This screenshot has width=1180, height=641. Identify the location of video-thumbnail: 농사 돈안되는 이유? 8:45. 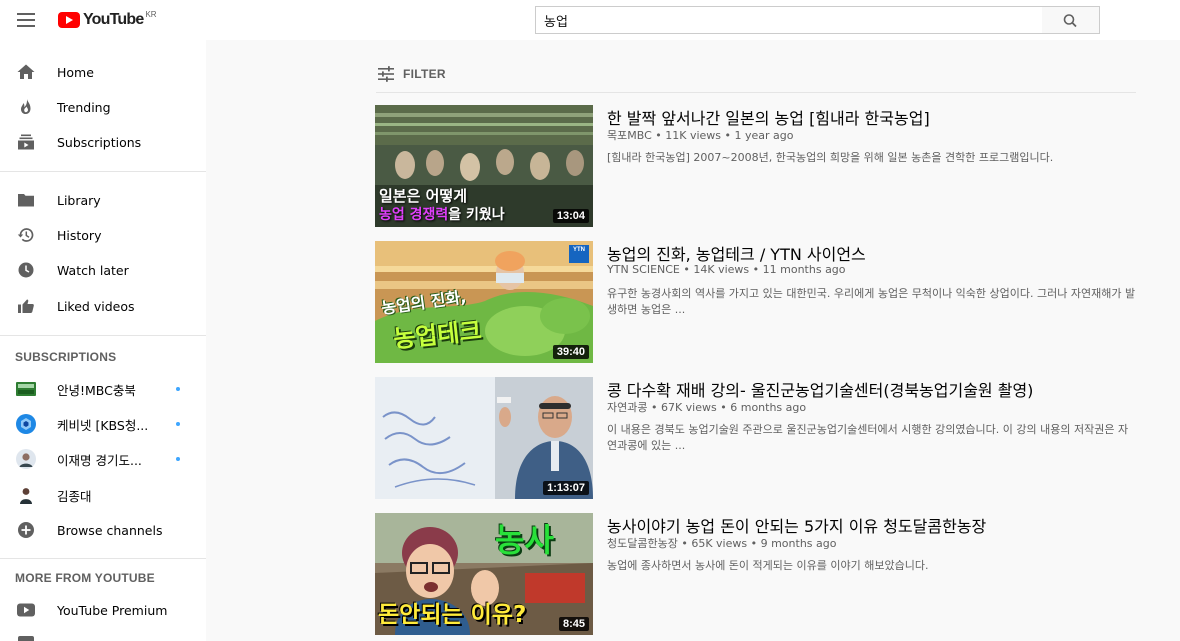
(484, 574).